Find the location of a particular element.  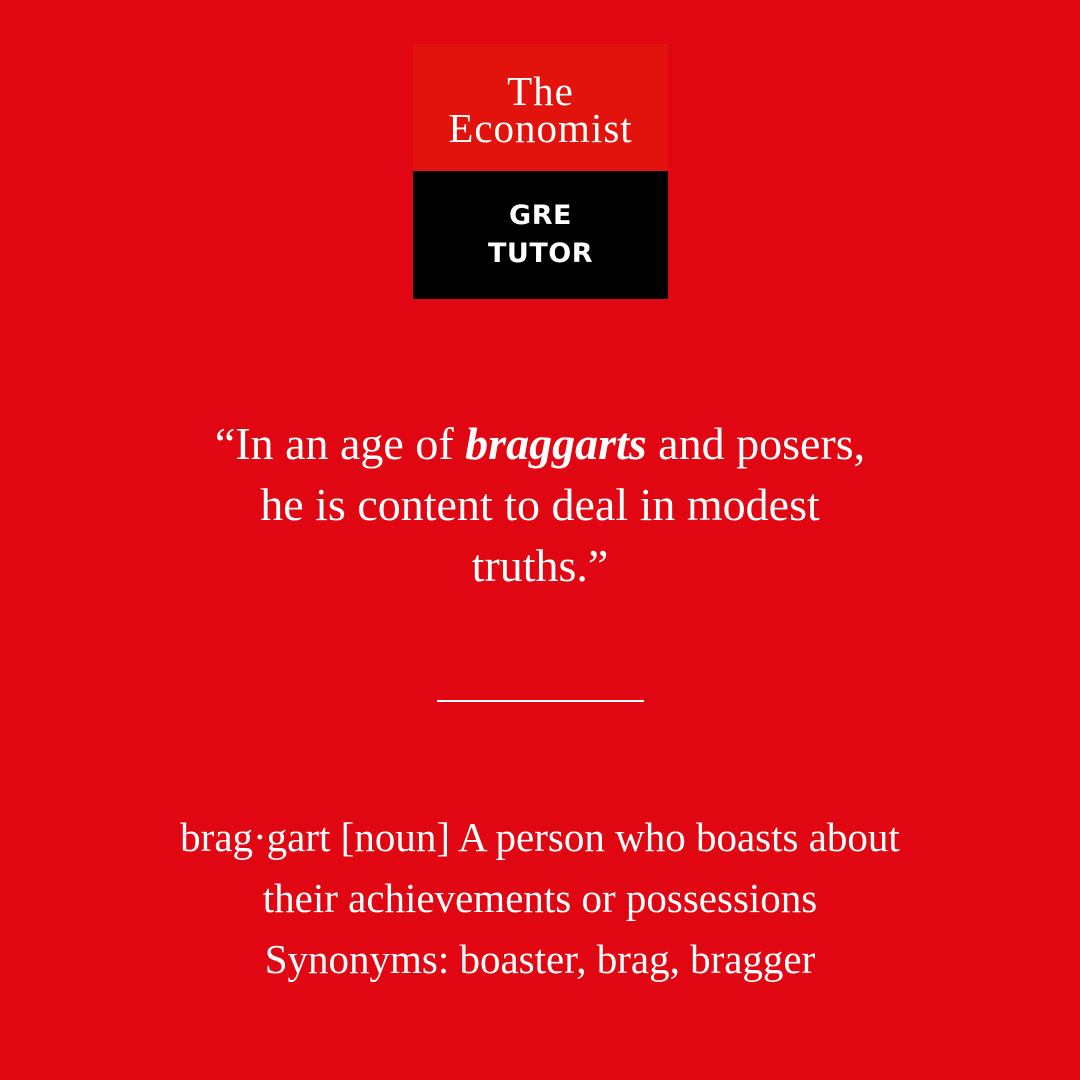

quote-keyword: braggarts is located at coordinates (556, 443).